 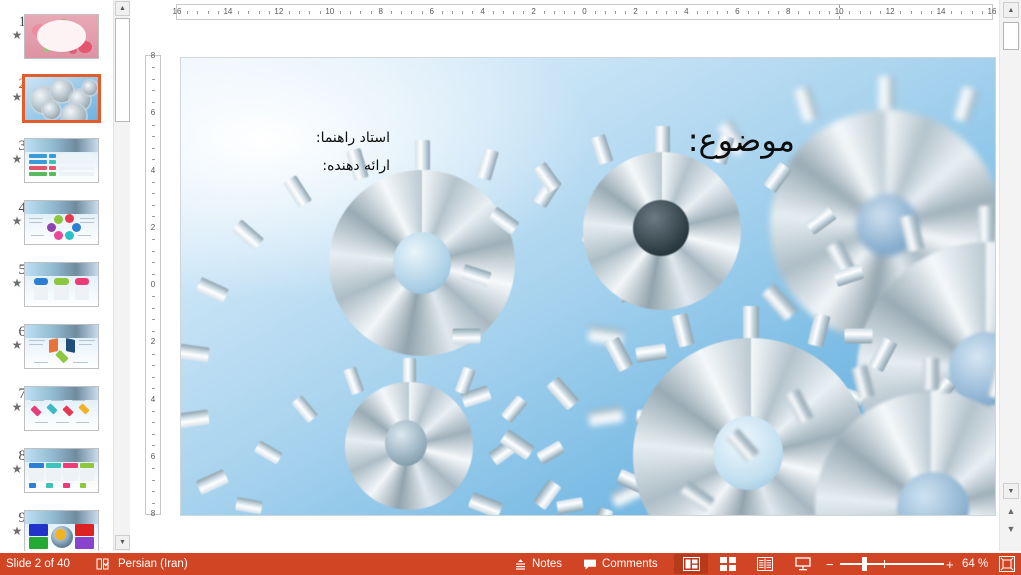 What do you see at coordinates (1010, 275) in the screenshot?
I see `slide-vertical-scrollbar: ▲ ▼ ▲ ▼` at bounding box center [1010, 275].